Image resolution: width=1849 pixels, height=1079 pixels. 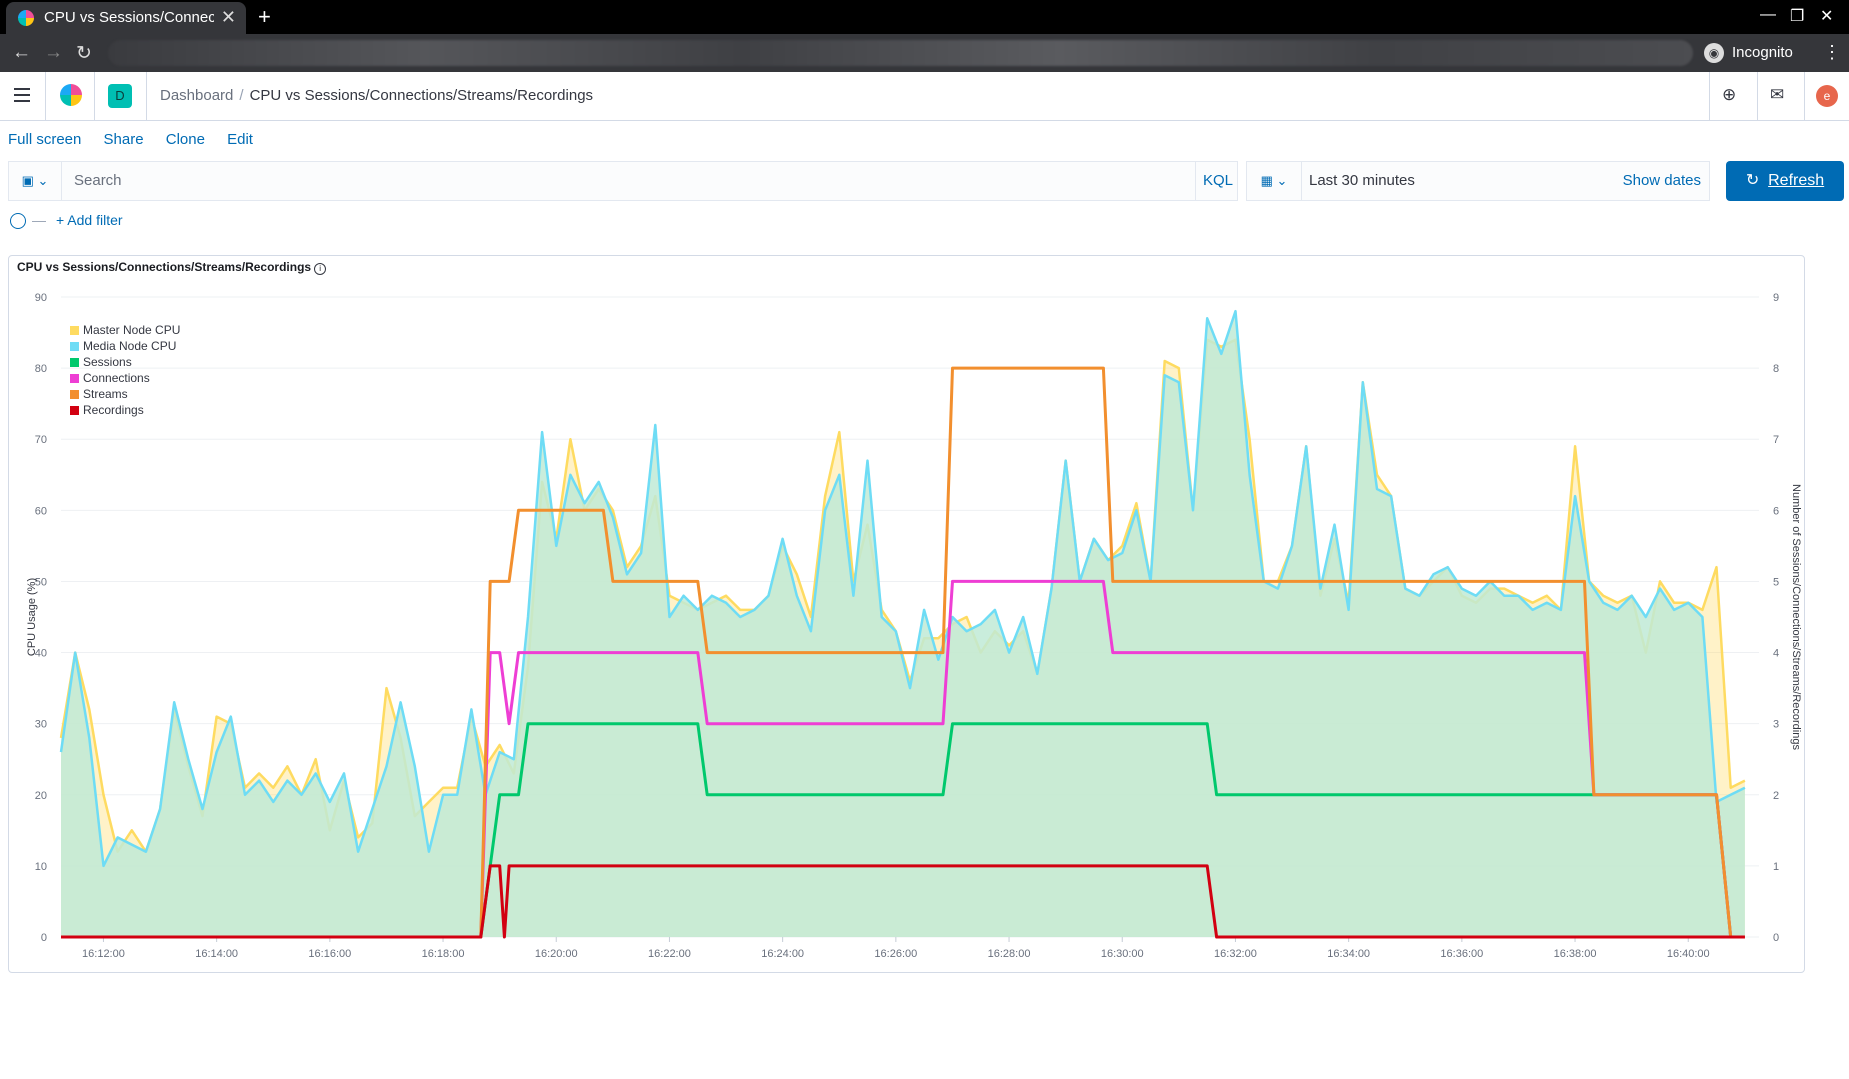 What do you see at coordinates (41, 440) in the screenshot?
I see `y-tick-label: 70` at bounding box center [41, 440].